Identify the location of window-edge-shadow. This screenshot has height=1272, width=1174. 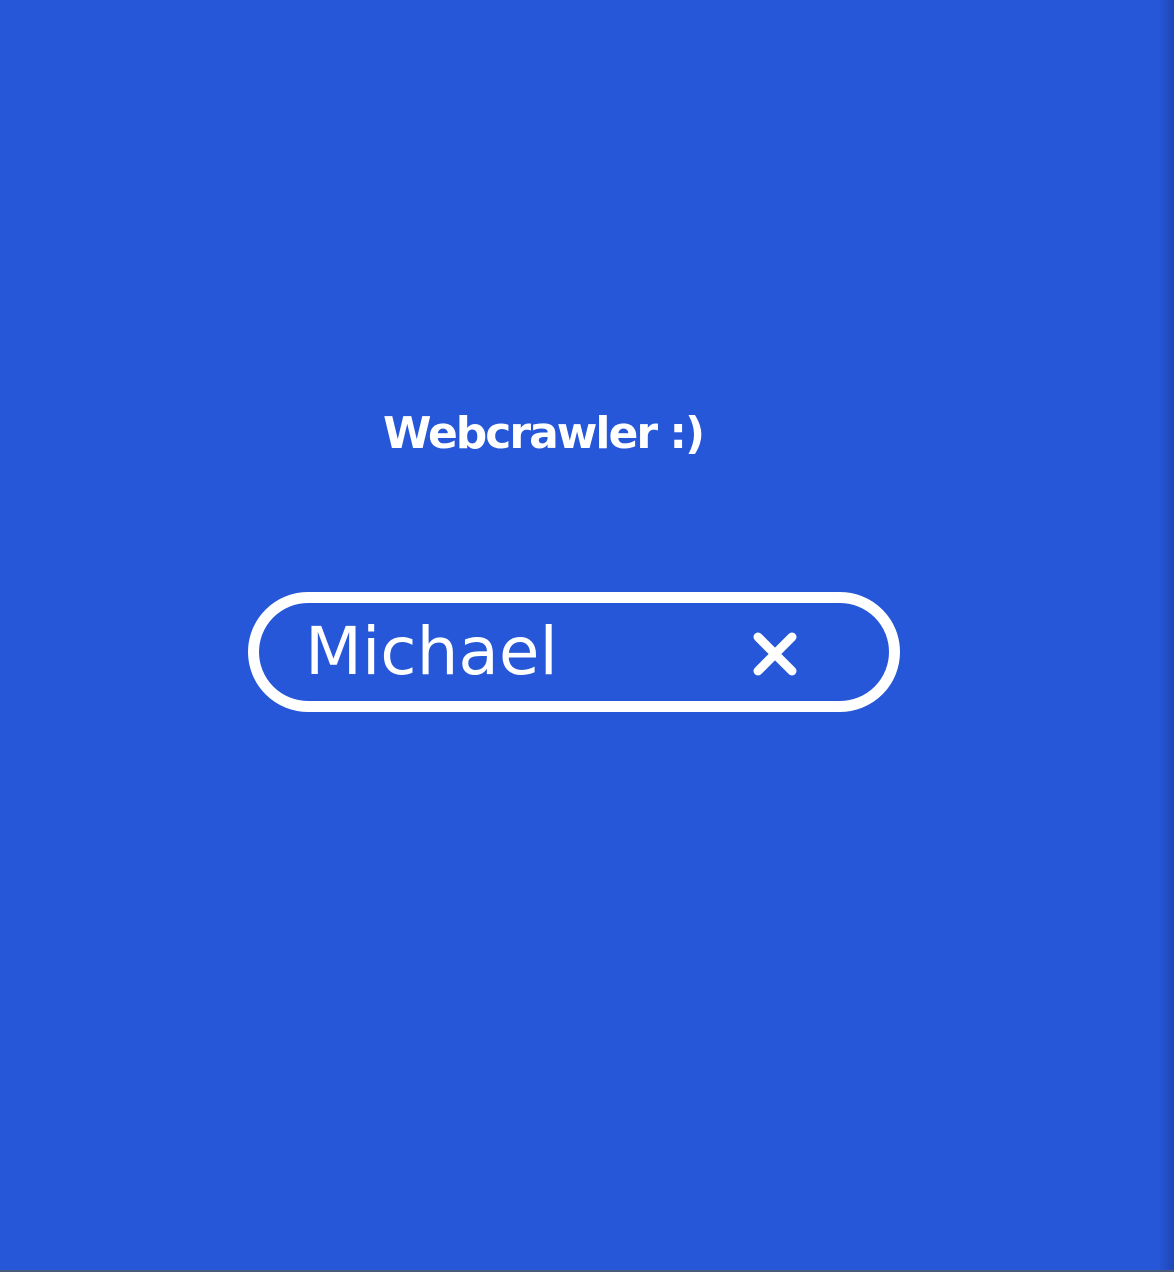
(1166, 636).